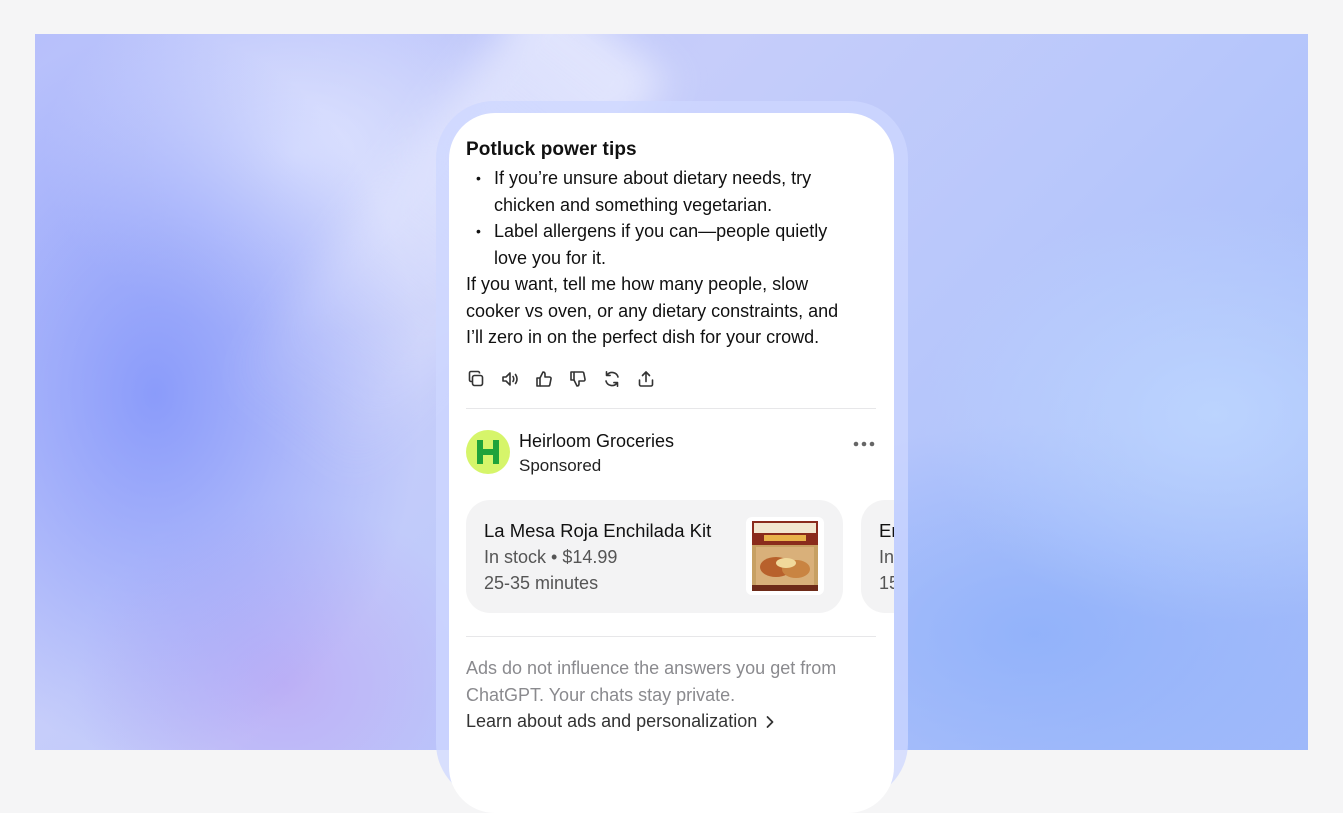 The width and height of the screenshot is (1343, 813). I want to click on learn-about-ads-link: Learn about ads and personalization, so click(620, 721).